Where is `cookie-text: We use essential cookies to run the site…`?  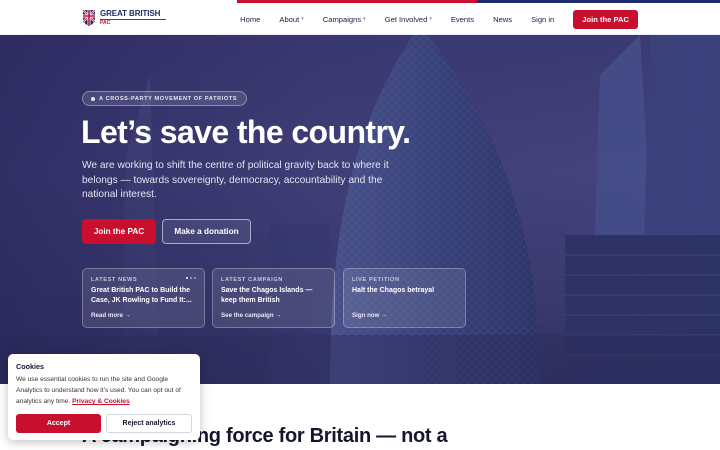
cookie-text: We use essential cookies to run the site… is located at coordinates (98, 390).